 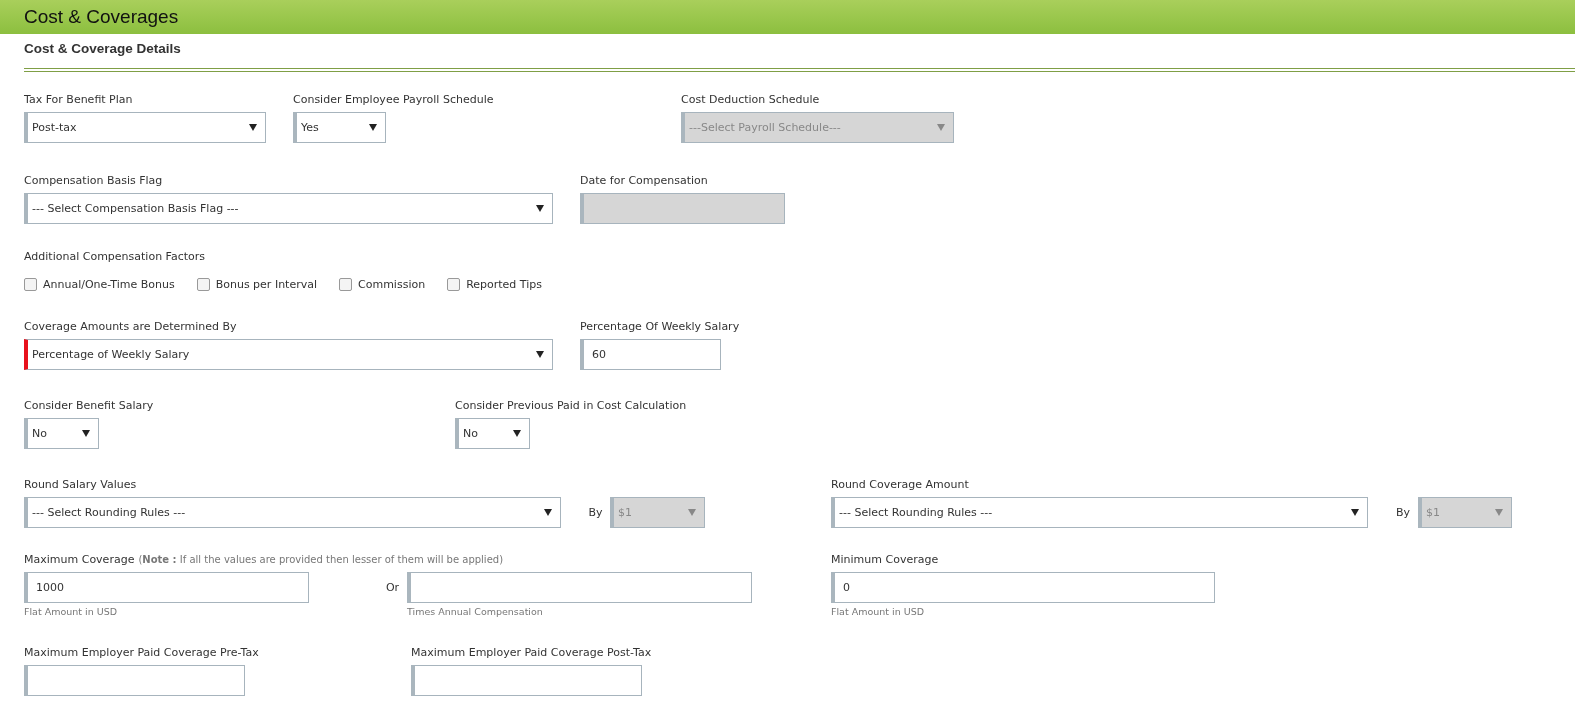 I want to click on dropdown: Yes, so click(x=339, y=127).